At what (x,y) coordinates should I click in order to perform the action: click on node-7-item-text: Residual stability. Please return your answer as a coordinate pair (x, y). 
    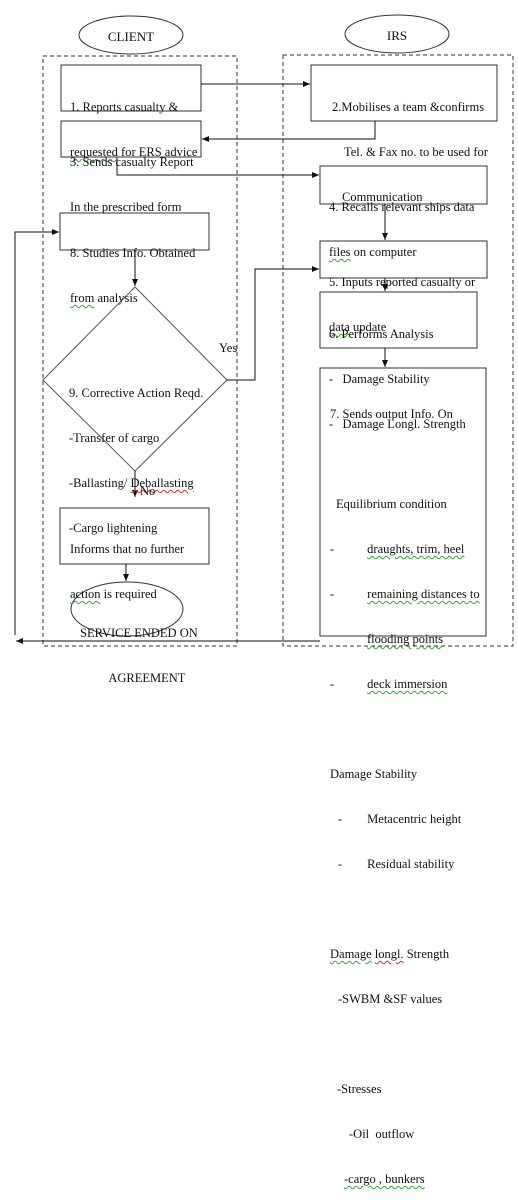
    Looking at the image, I should click on (411, 864).